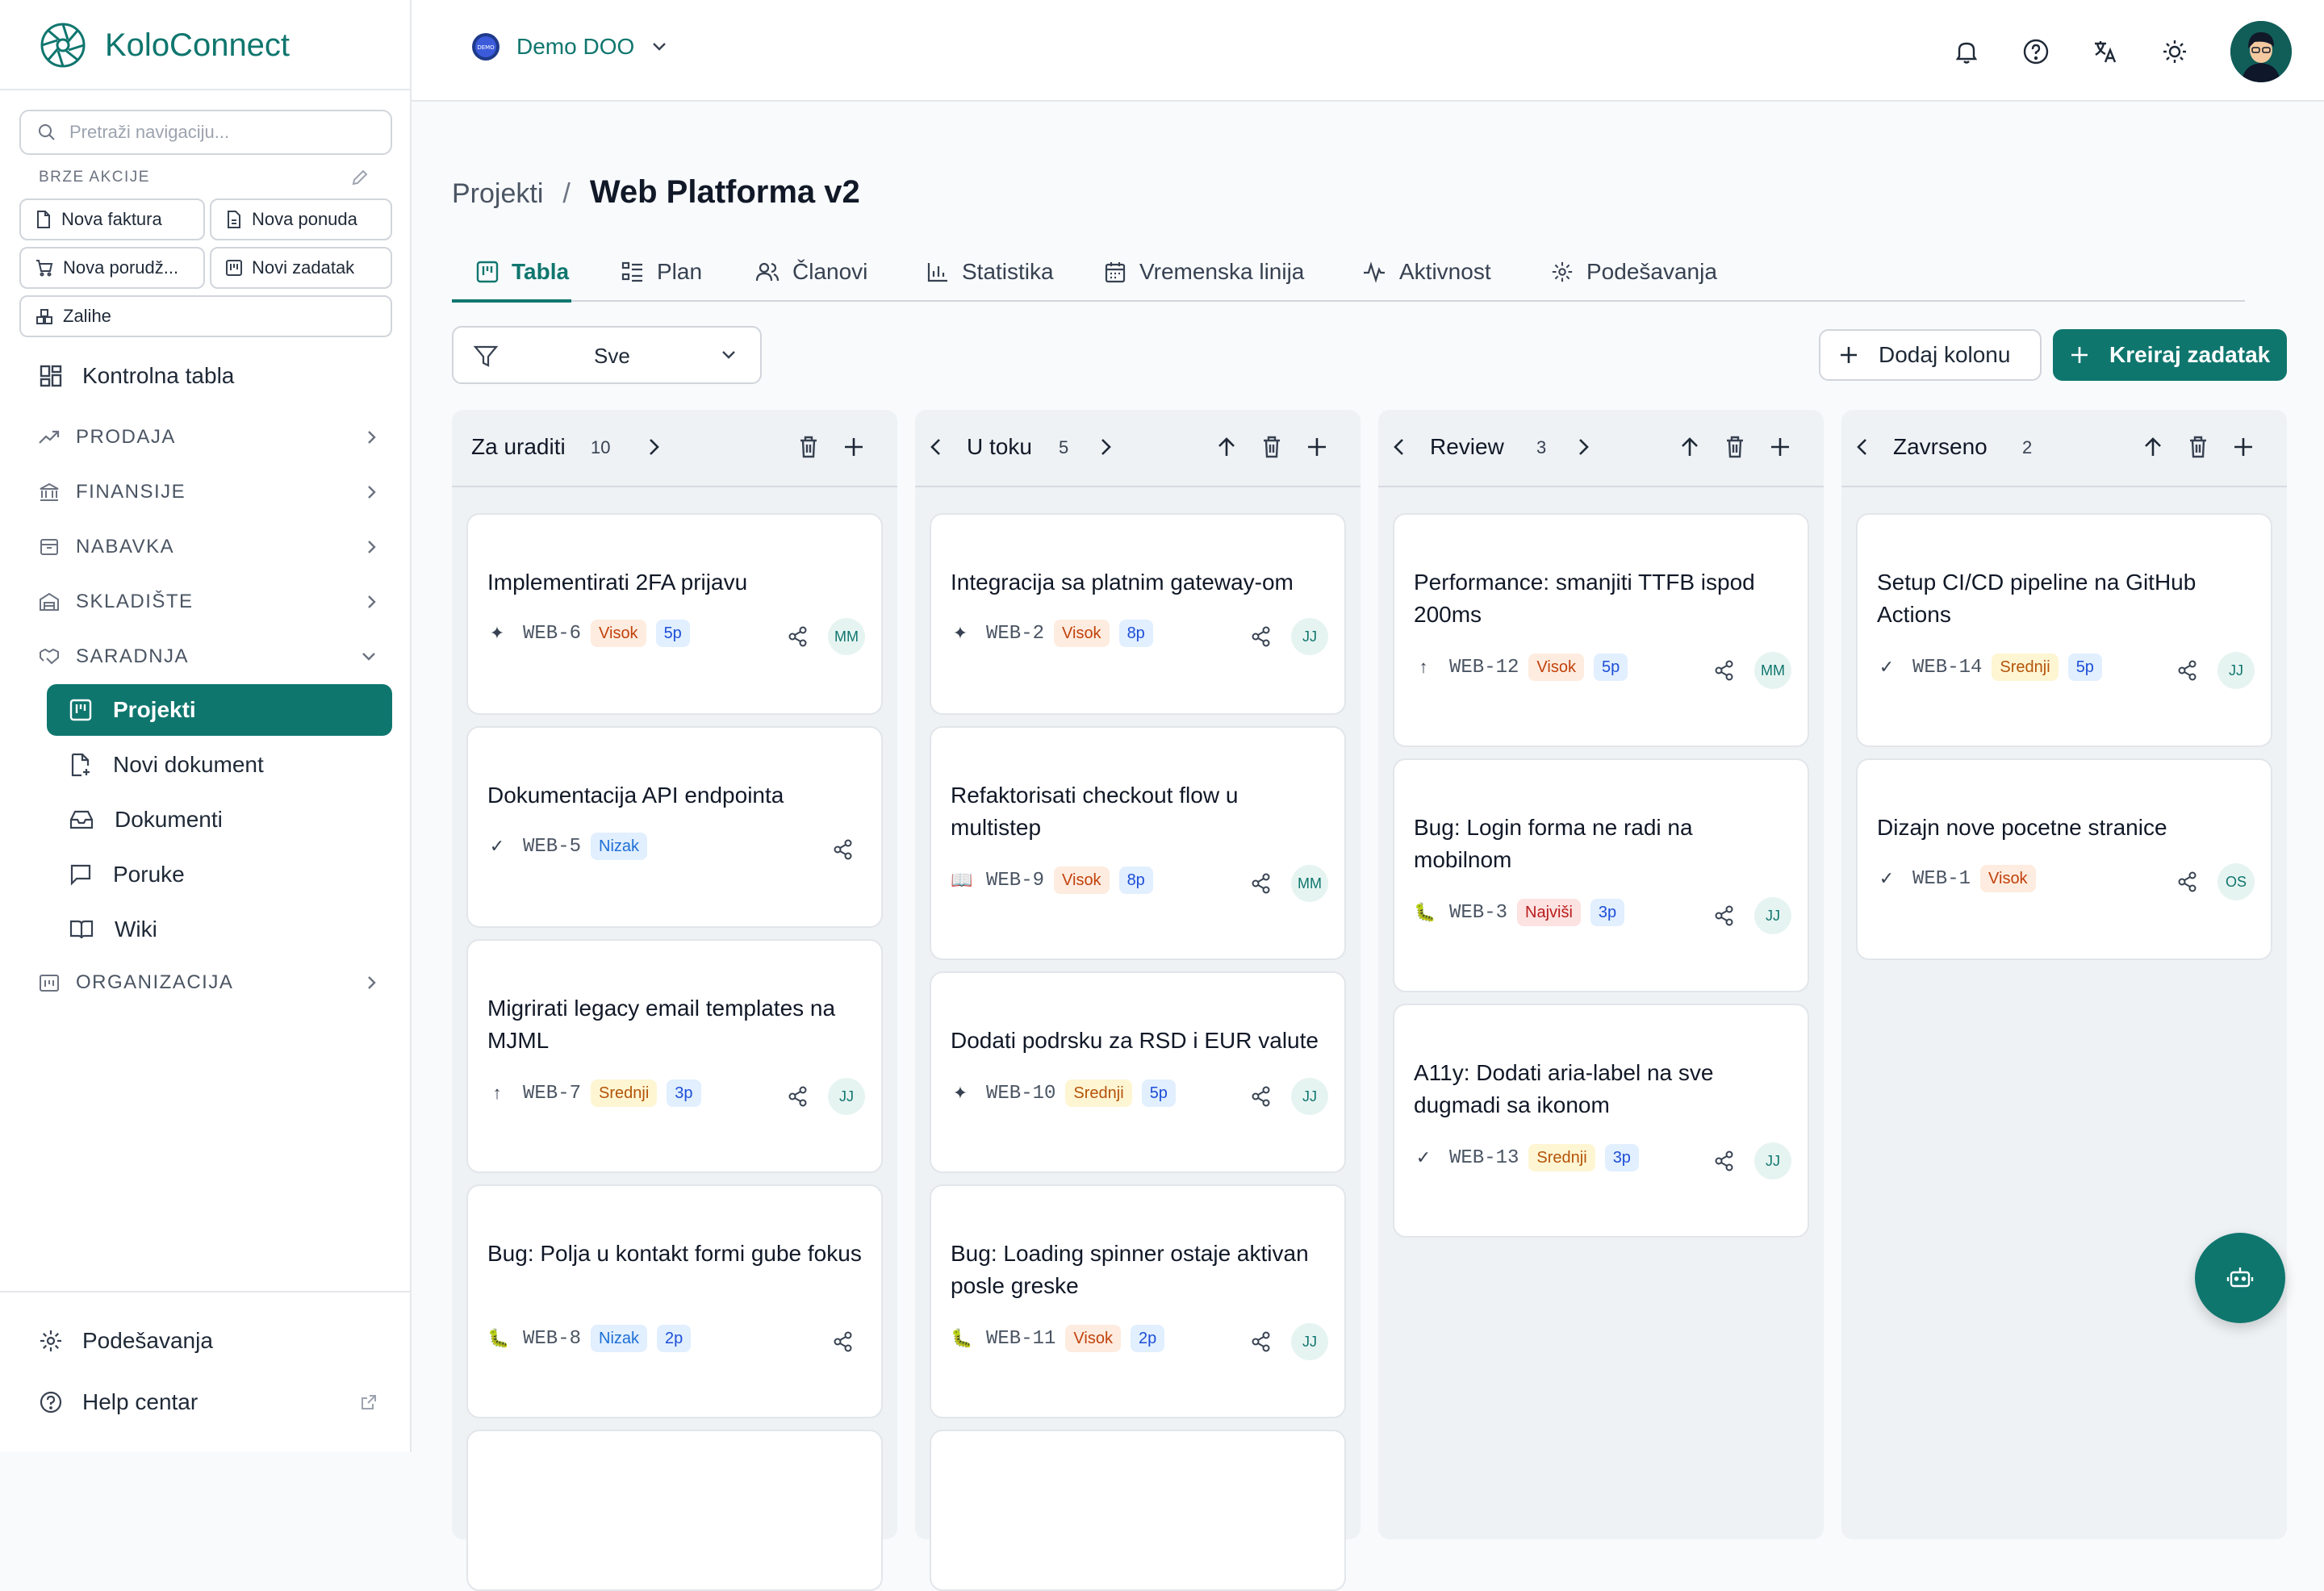 This screenshot has width=2324, height=1591. I want to click on nav-search, so click(205, 133).